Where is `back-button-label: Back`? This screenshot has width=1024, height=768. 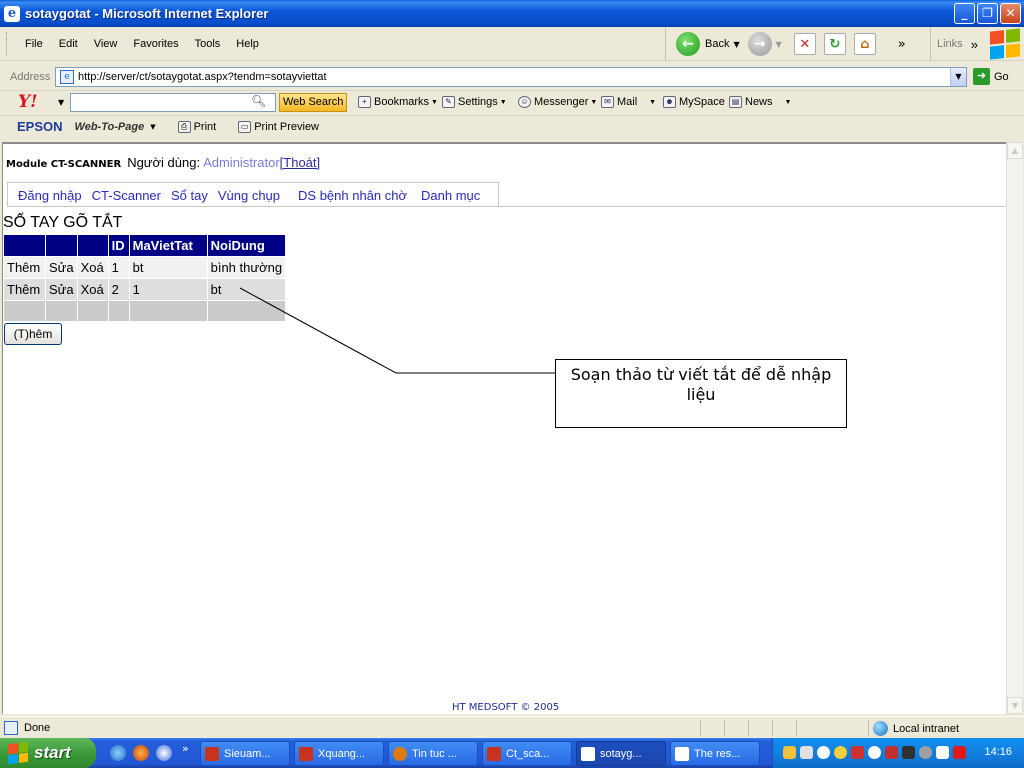 back-button-label: Back is located at coordinates (717, 44).